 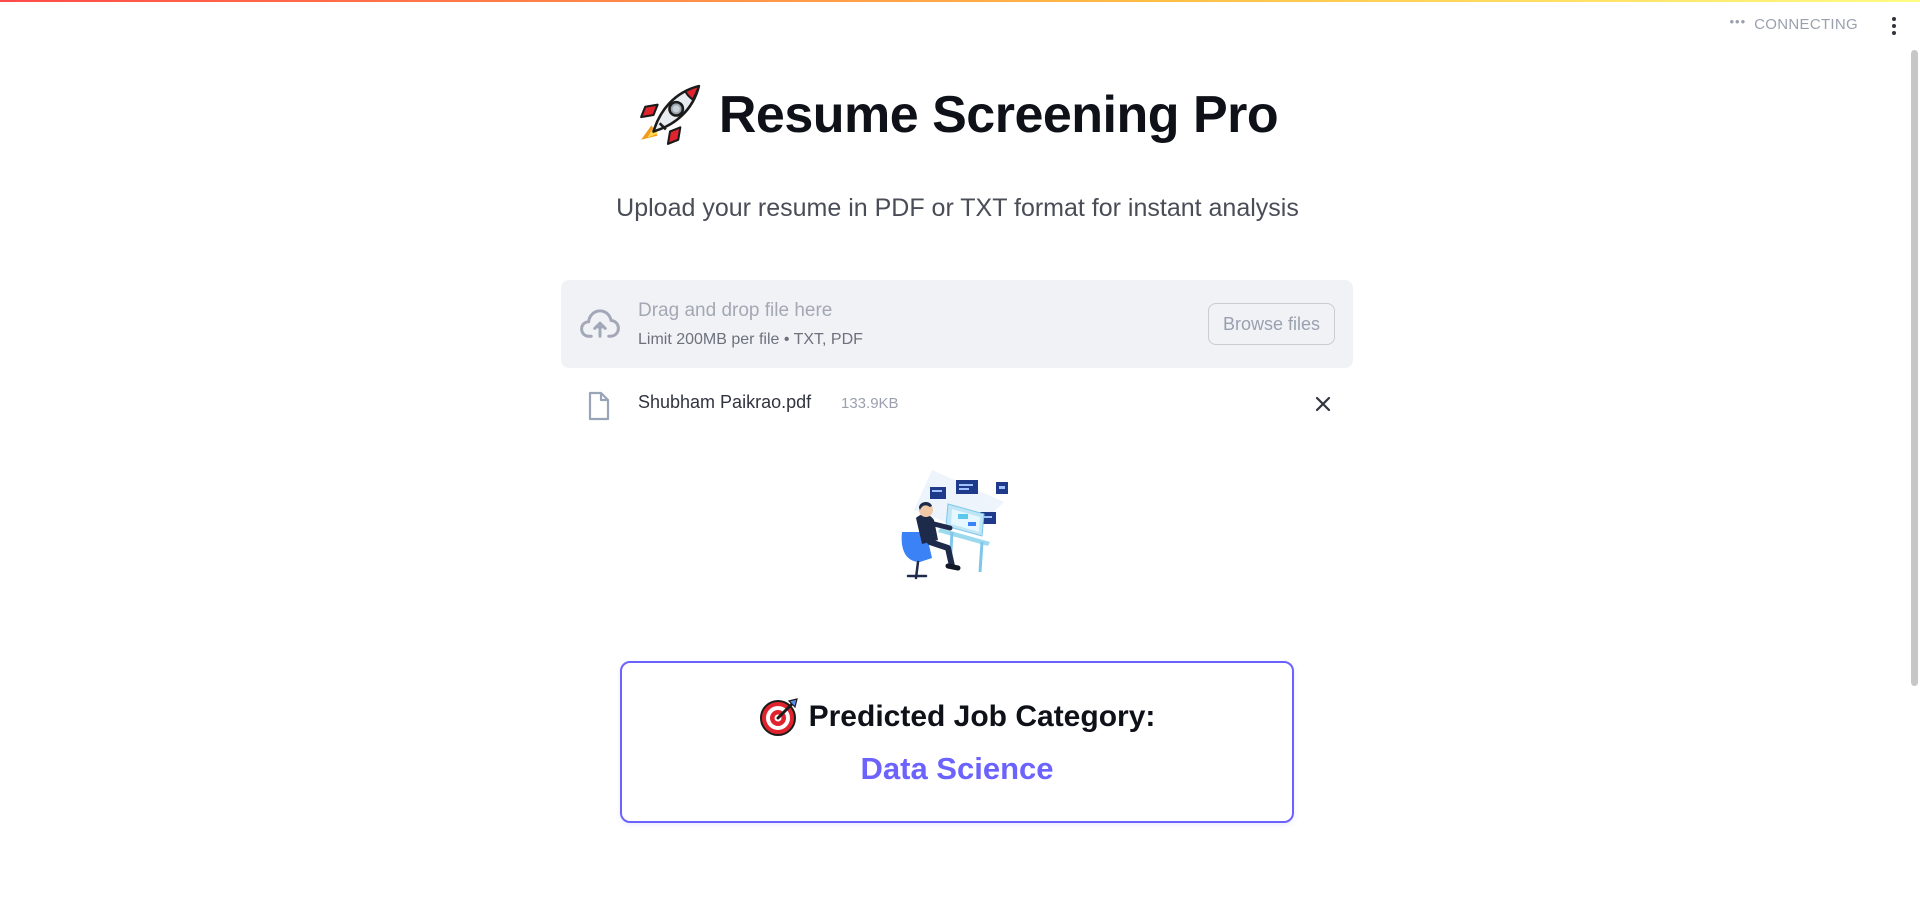 What do you see at coordinates (778, 717) in the screenshot?
I see `target-icon` at bounding box center [778, 717].